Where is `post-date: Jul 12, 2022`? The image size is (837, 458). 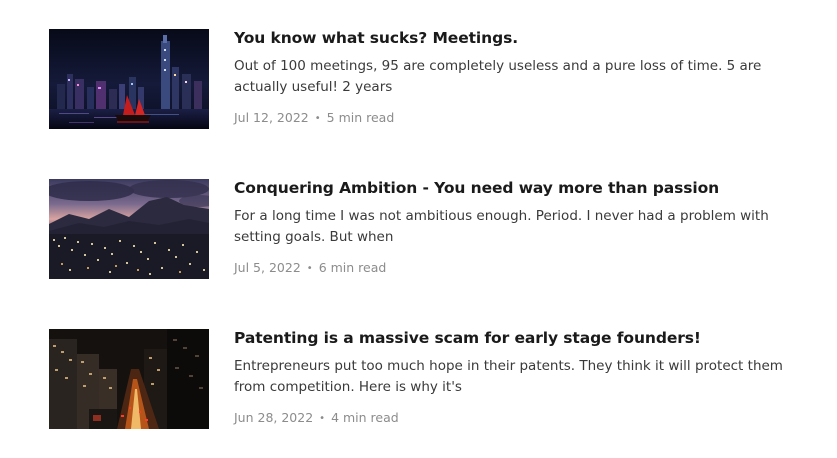
post-date: Jul 12, 2022 is located at coordinates (271, 117).